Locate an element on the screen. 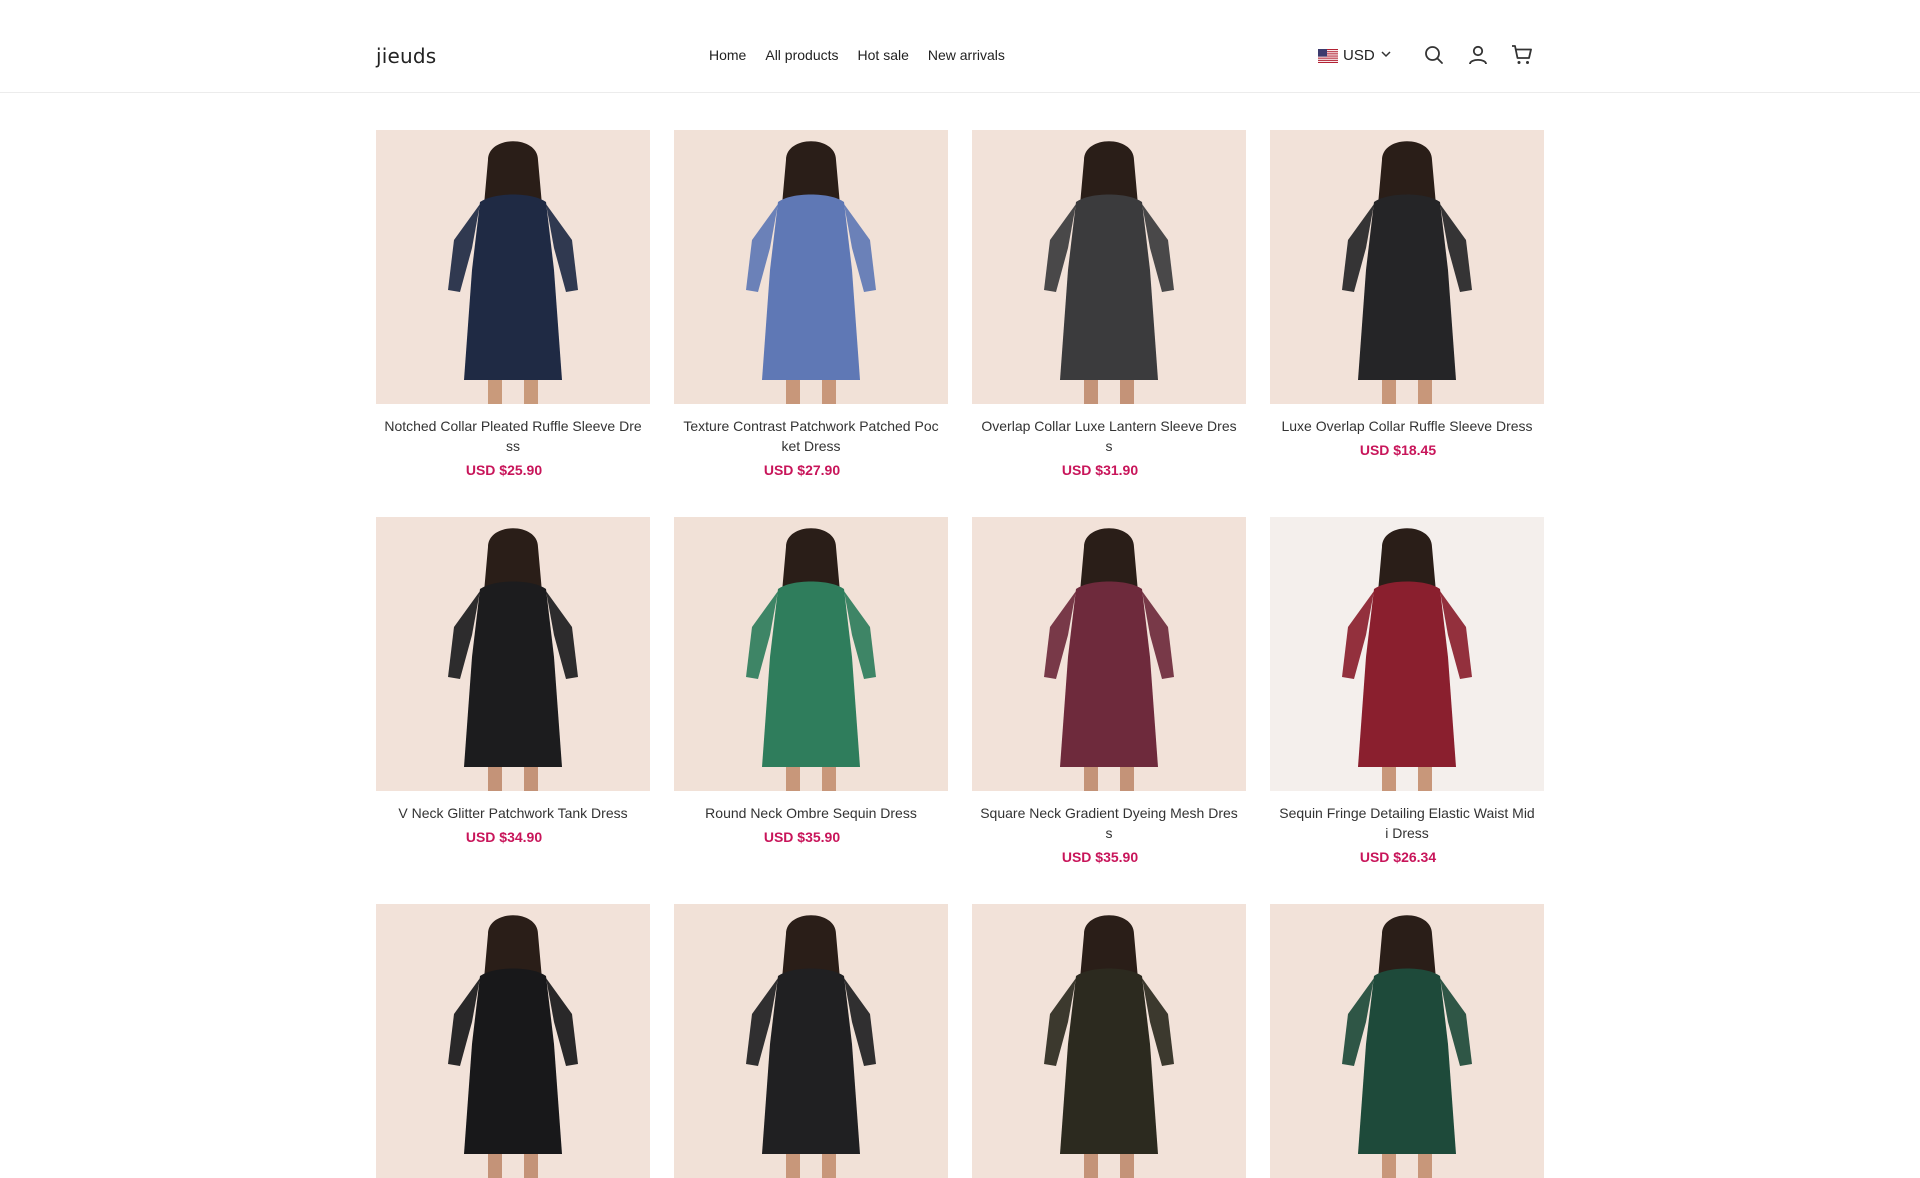 This screenshot has width=1920, height=1178. product-price: USD $34.90 is located at coordinates (504, 837).